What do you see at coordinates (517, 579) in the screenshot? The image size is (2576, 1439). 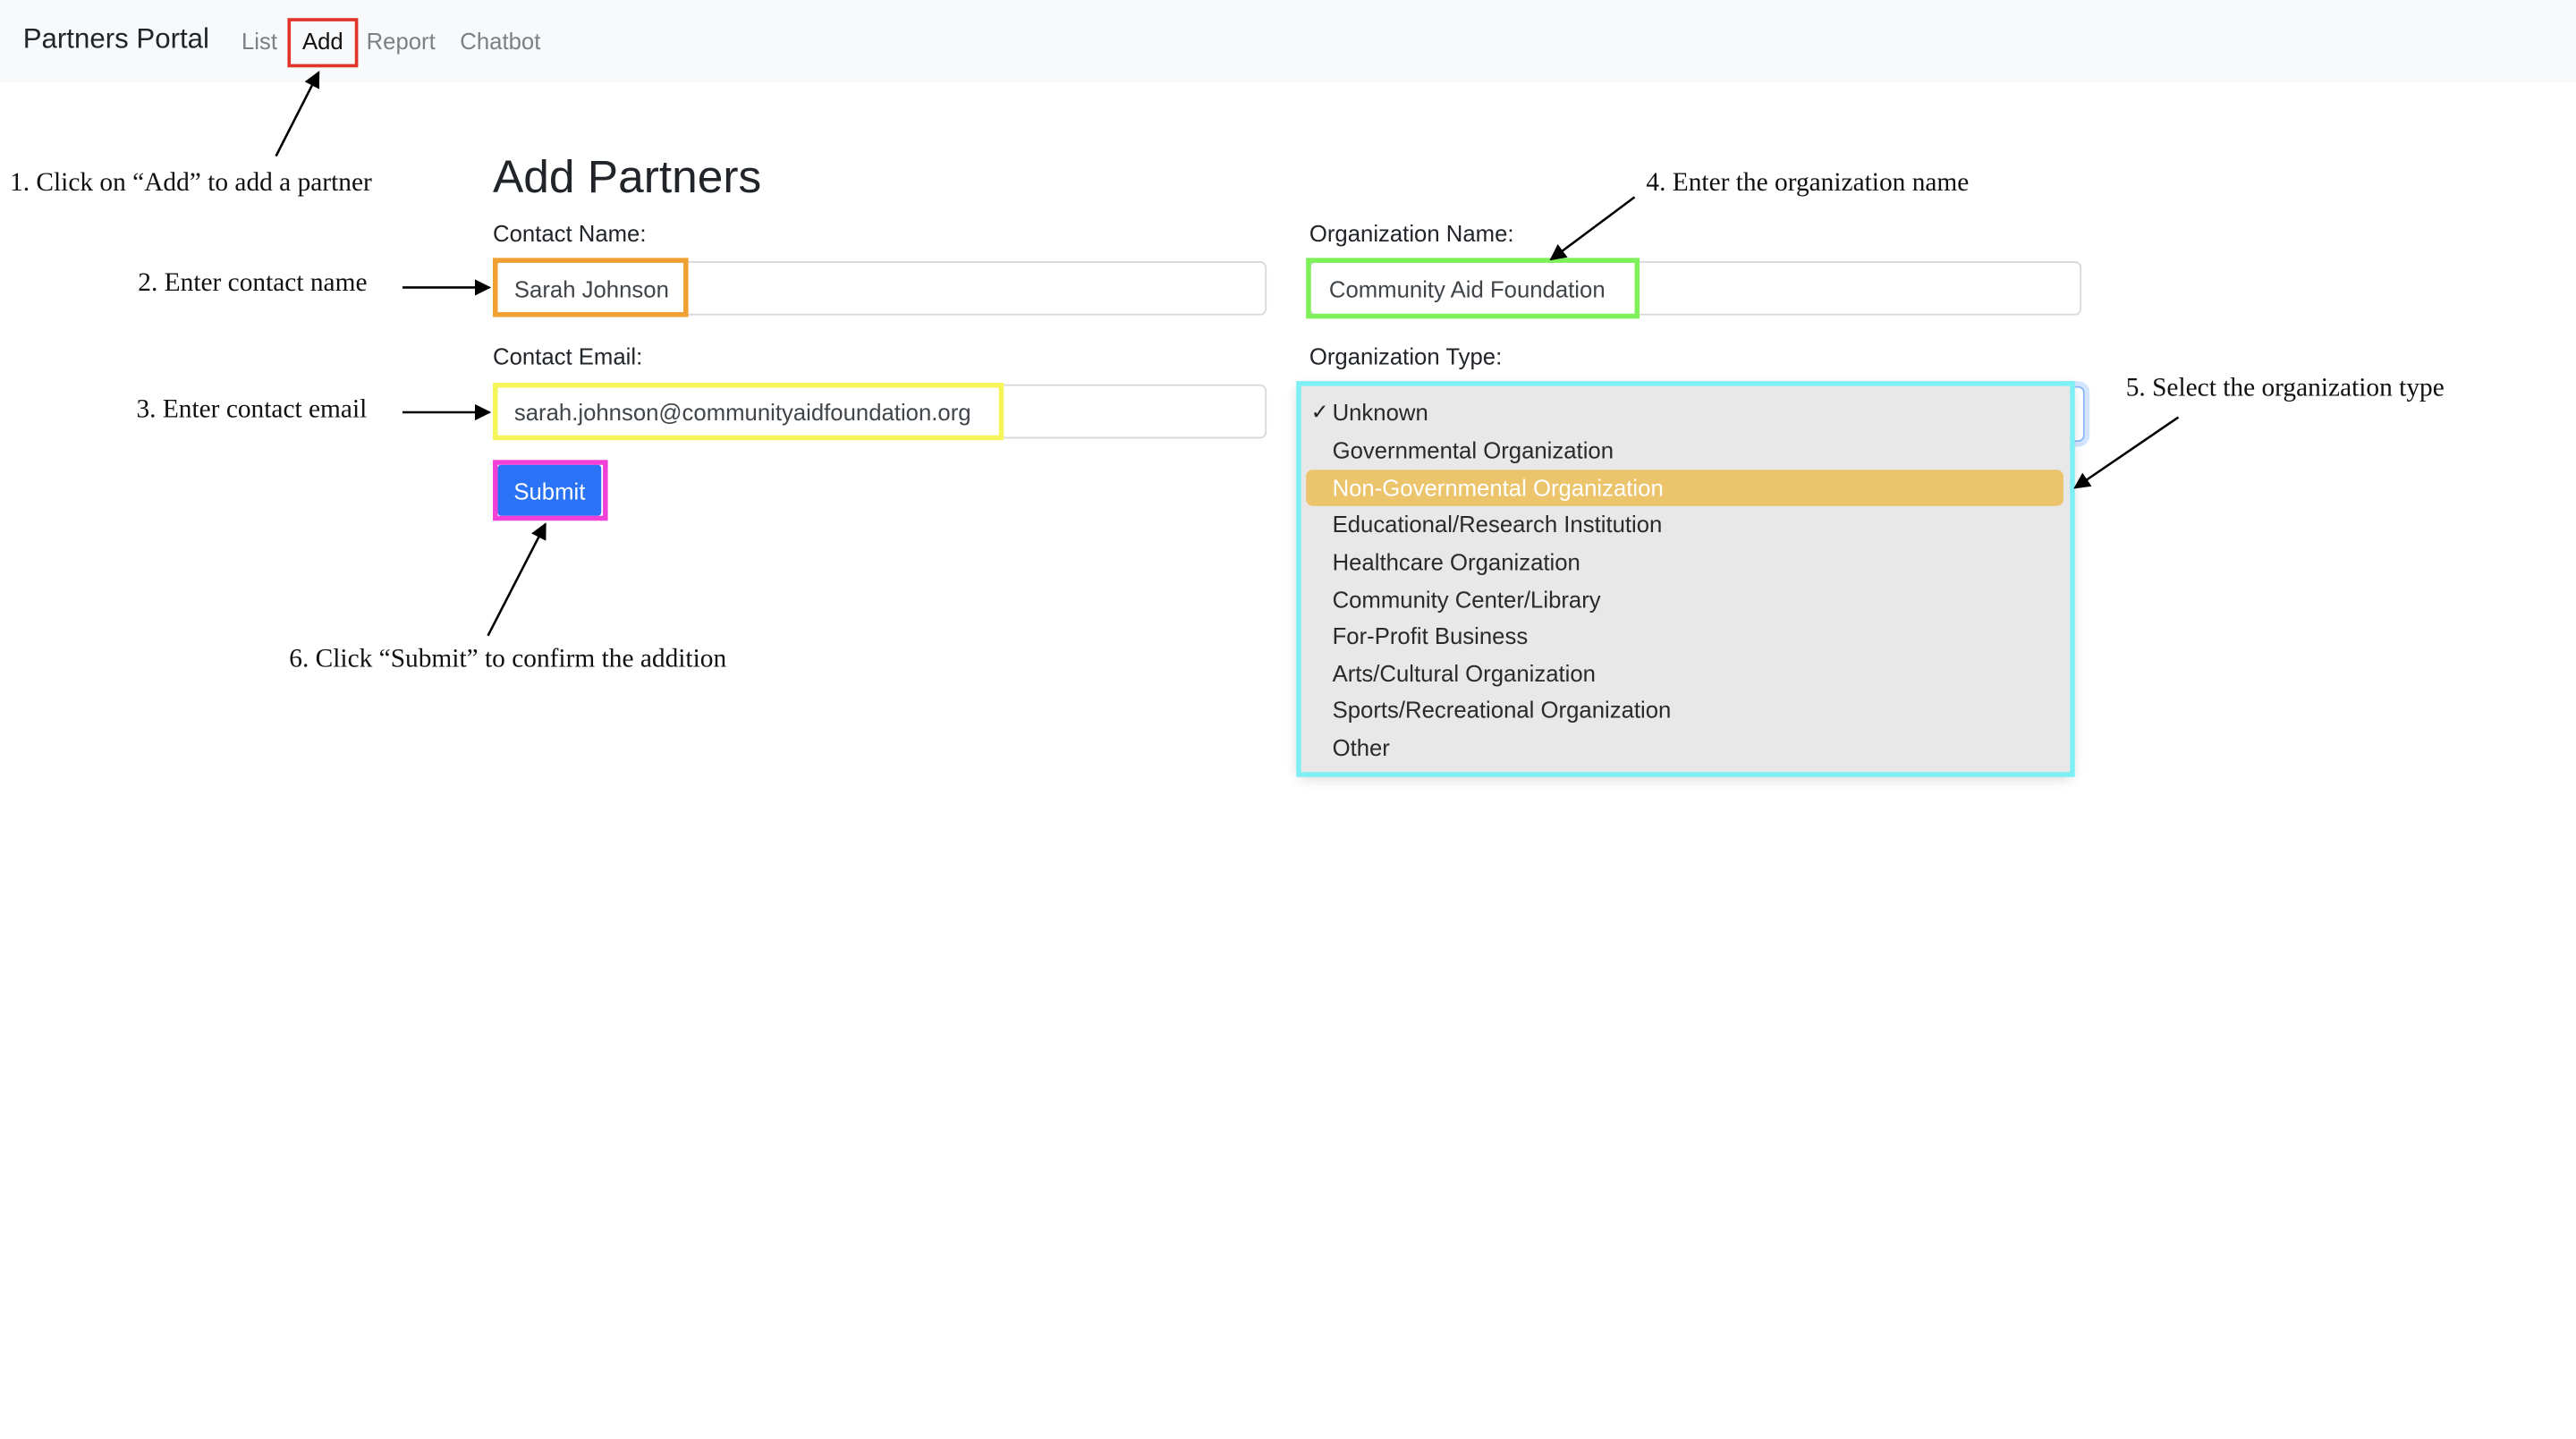 I see `step6-arrow` at bounding box center [517, 579].